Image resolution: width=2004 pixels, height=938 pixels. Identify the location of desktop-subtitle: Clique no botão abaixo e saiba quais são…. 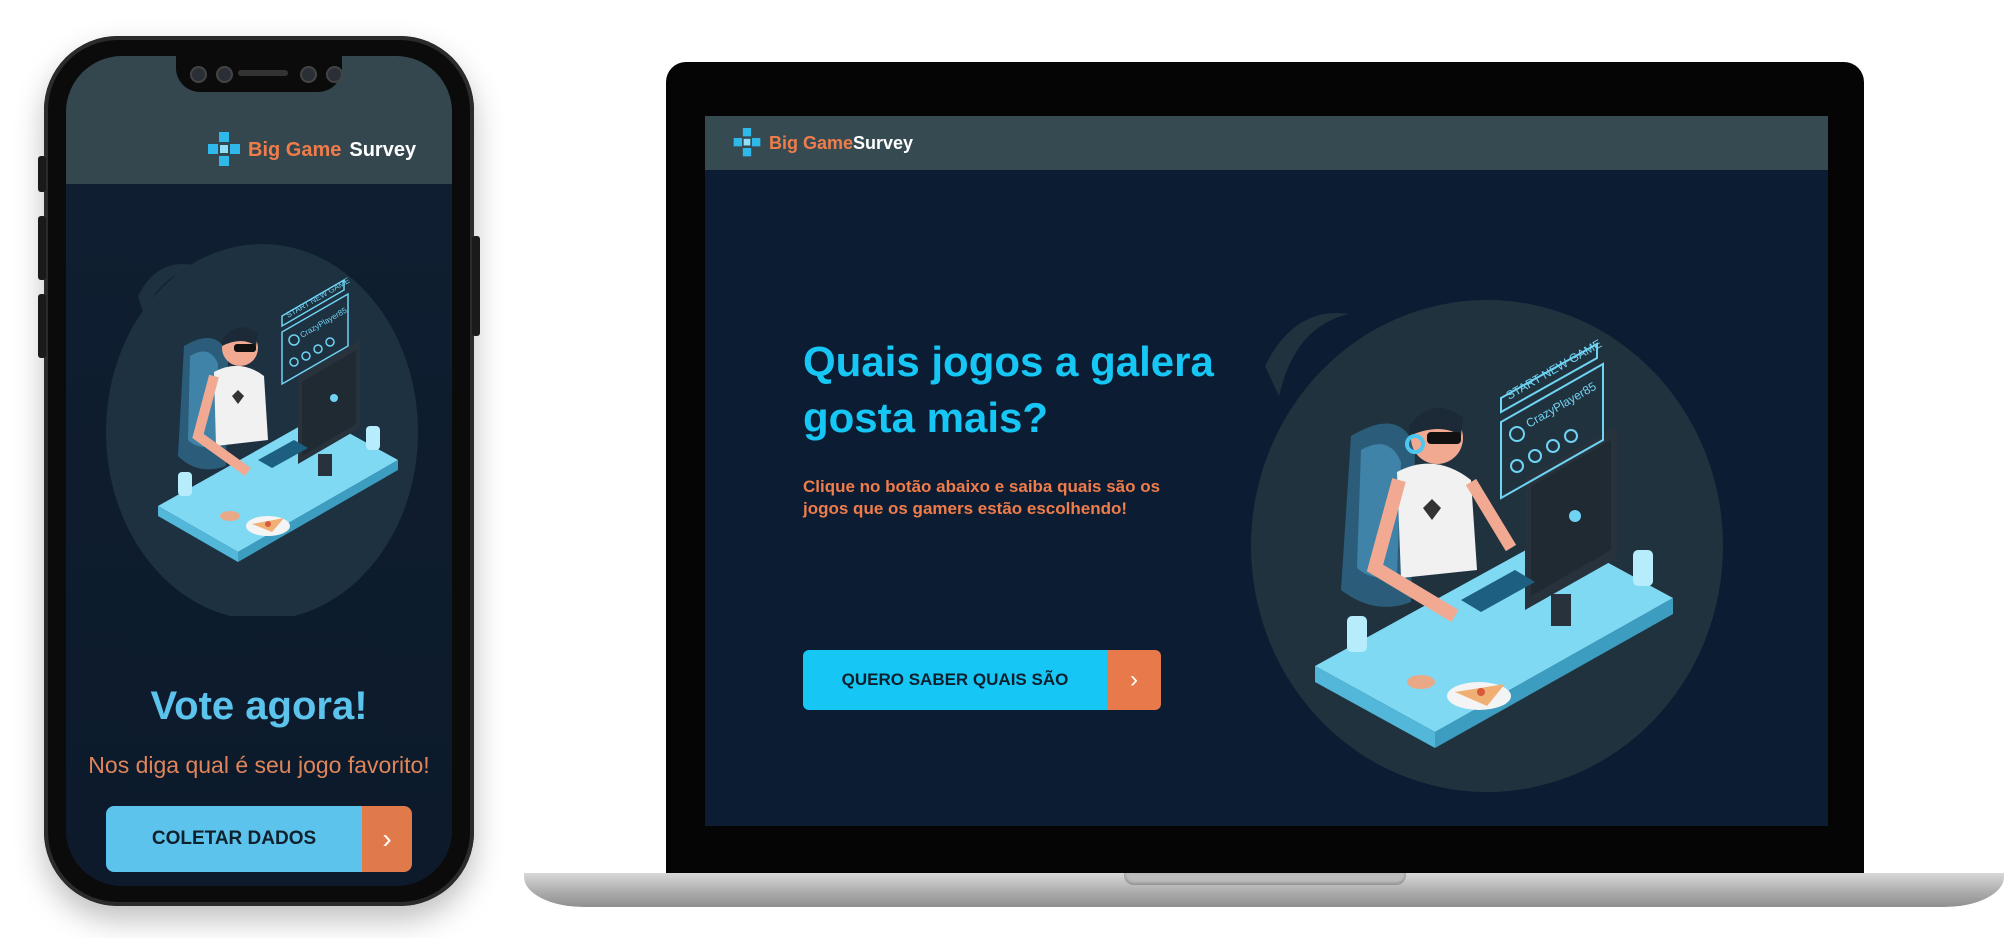
(982, 497).